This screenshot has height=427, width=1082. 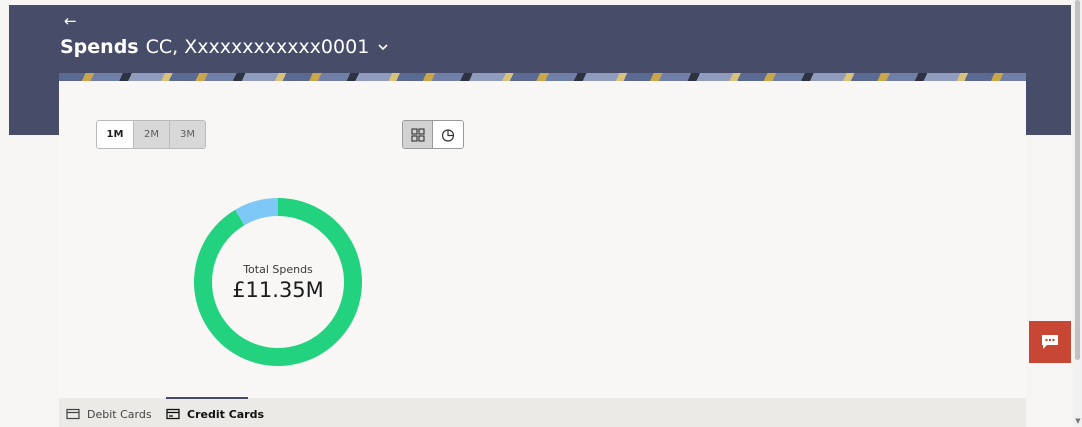 What do you see at coordinates (119, 414) in the screenshot?
I see `tab-debit-cards-label: Debit Cards` at bounding box center [119, 414].